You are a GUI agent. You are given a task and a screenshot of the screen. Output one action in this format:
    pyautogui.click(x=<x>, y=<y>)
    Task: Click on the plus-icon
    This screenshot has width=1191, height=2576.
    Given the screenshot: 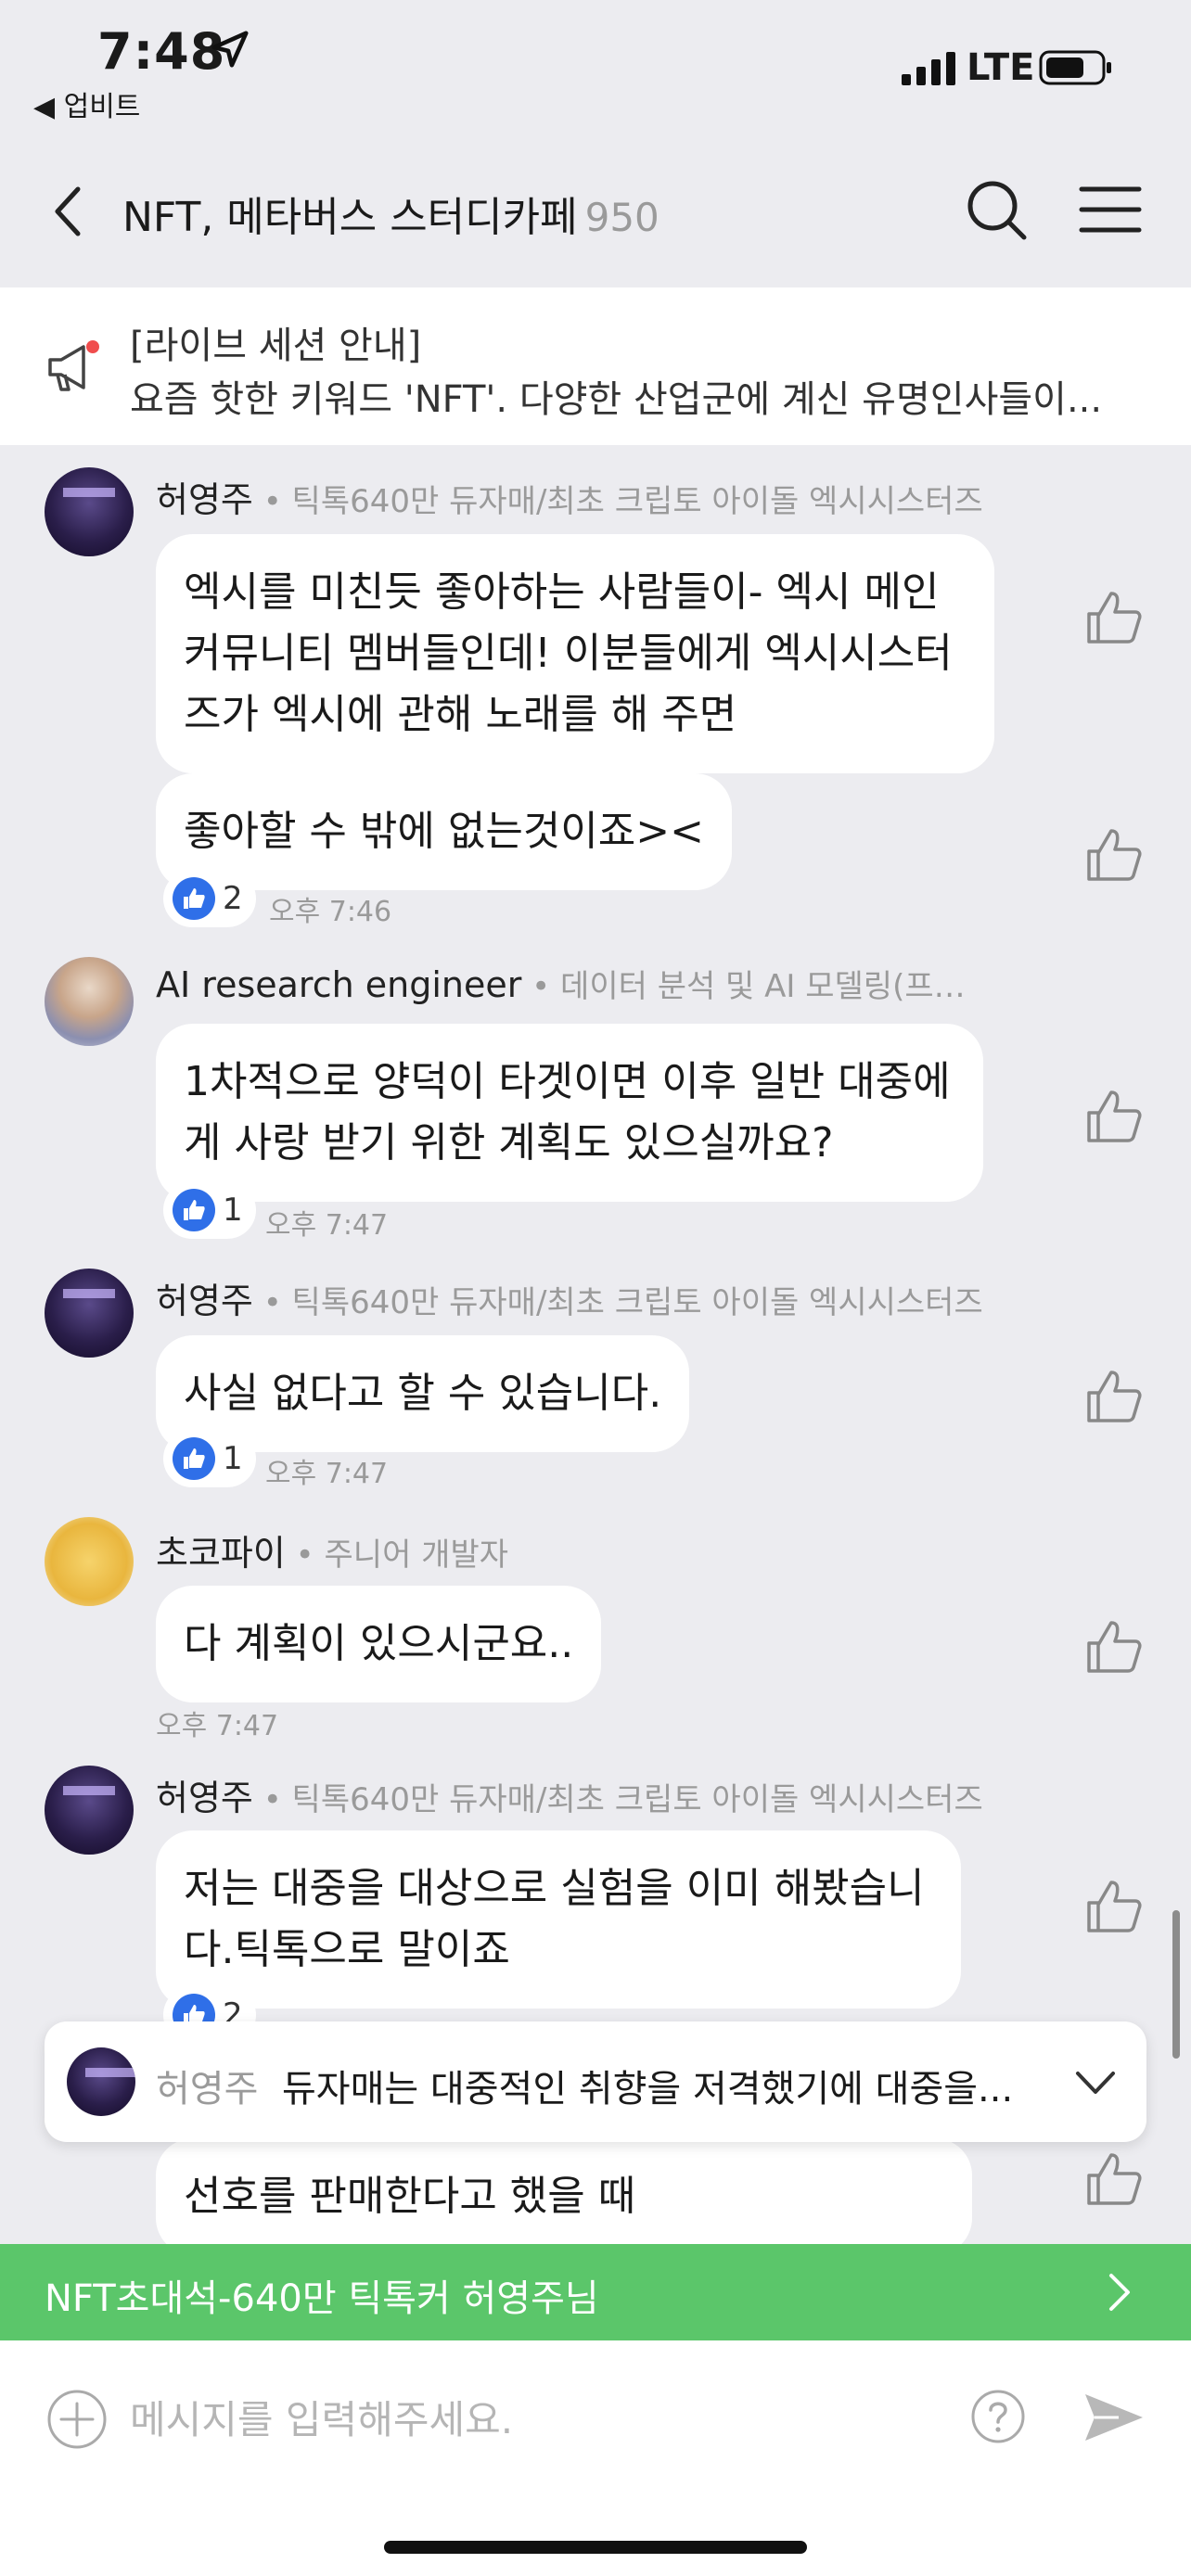 What is the action you would take?
    pyautogui.click(x=77, y=2419)
    